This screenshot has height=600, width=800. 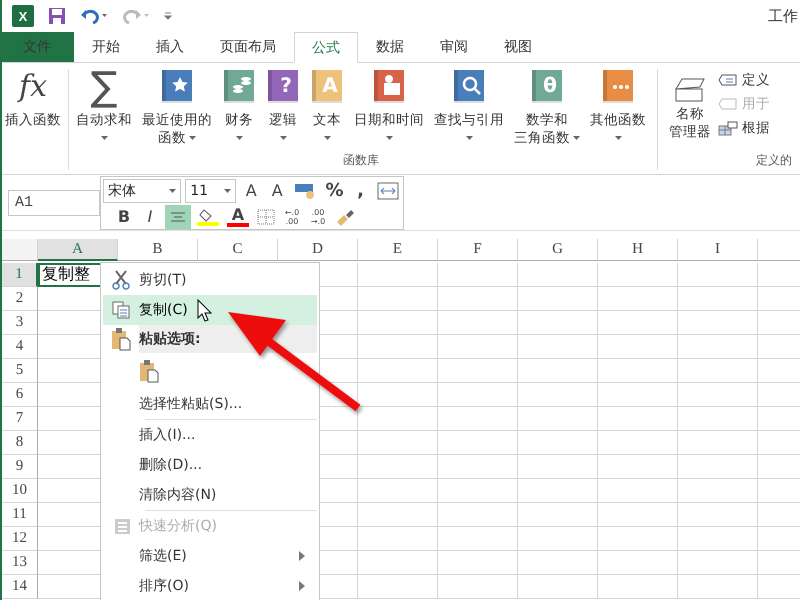 I want to click on row-header: 11, so click(x=20, y=515).